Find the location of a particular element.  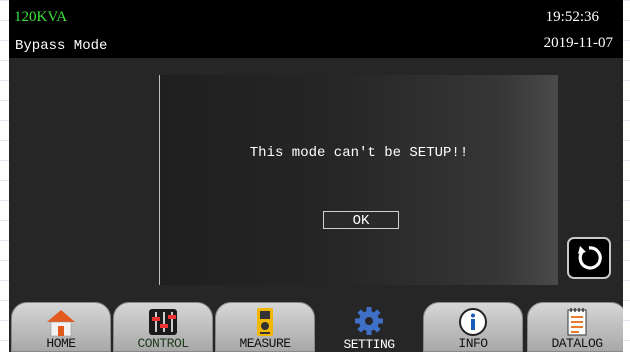

tab-setting: SETTING is located at coordinates (369, 327).